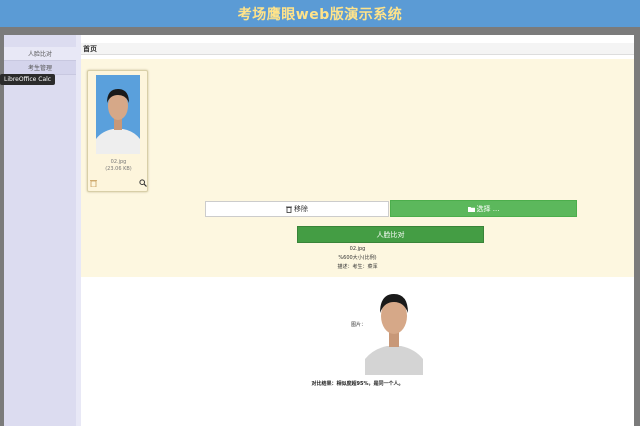  What do you see at coordinates (637, 230) in the screenshot?
I see `right-border` at bounding box center [637, 230].